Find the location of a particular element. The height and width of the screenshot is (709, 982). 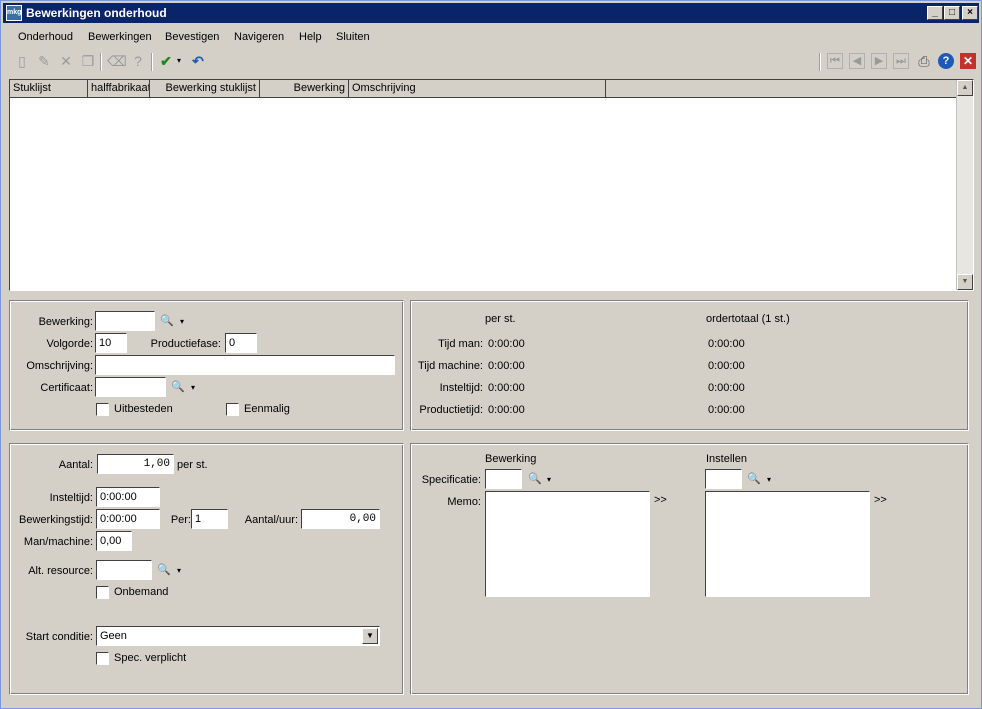

bewerking-specificatie-field is located at coordinates (503, 479).